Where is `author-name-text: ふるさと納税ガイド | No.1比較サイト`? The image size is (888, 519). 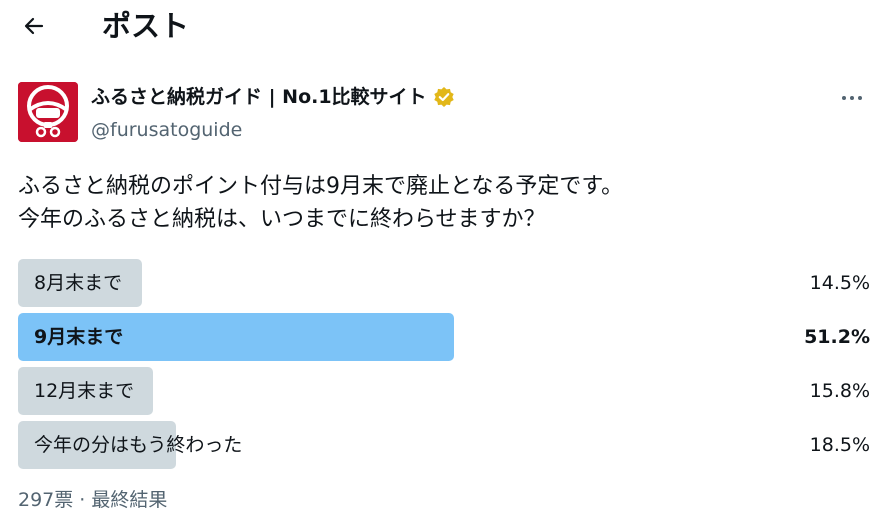
author-name-text: ふるさと納税ガイド | No.1比較サイト is located at coordinates (259, 97).